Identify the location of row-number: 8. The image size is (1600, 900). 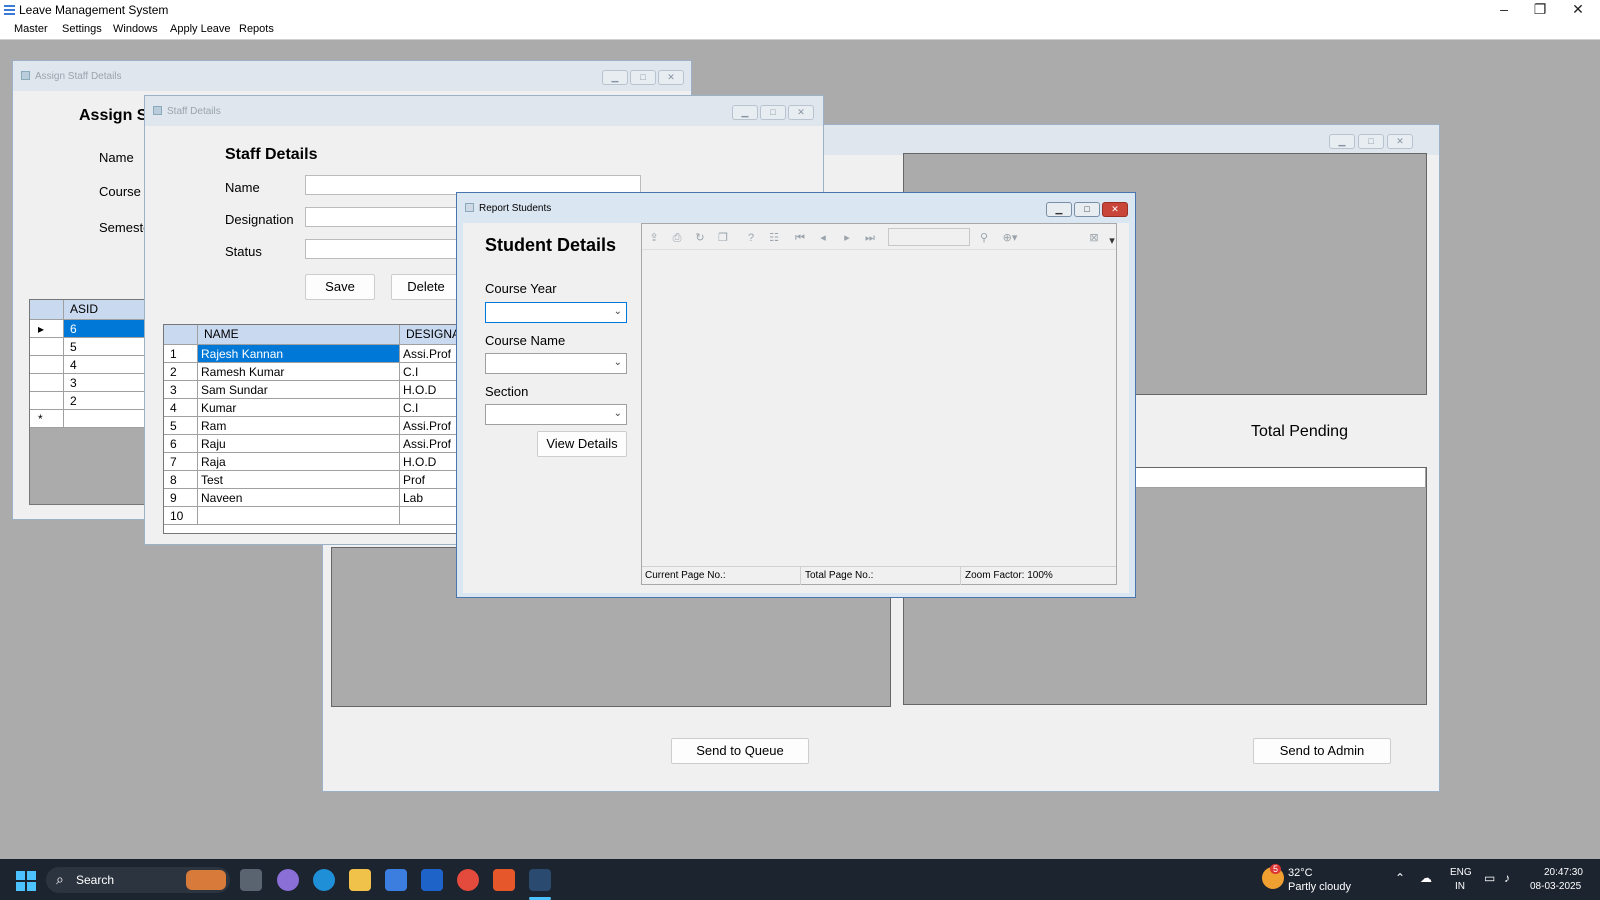
(181, 480).